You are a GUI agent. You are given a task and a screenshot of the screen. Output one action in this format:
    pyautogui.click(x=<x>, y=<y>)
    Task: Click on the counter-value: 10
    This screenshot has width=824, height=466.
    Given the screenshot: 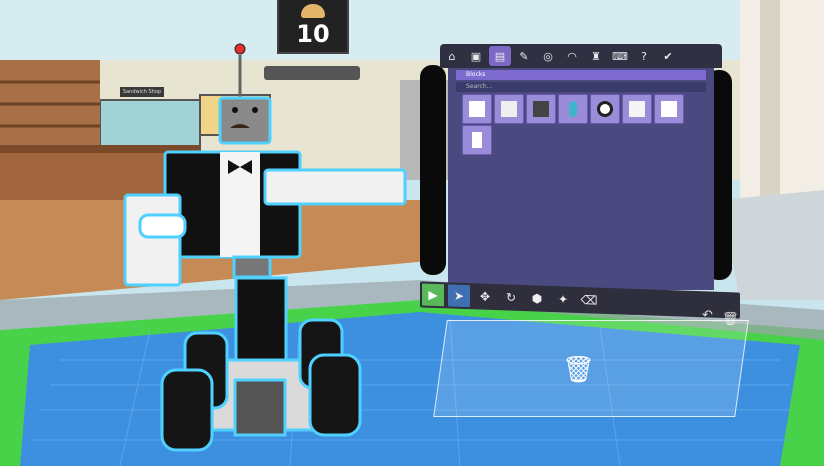 What is the action you would take?
    pyautogui.click(x=313, y=34)
    